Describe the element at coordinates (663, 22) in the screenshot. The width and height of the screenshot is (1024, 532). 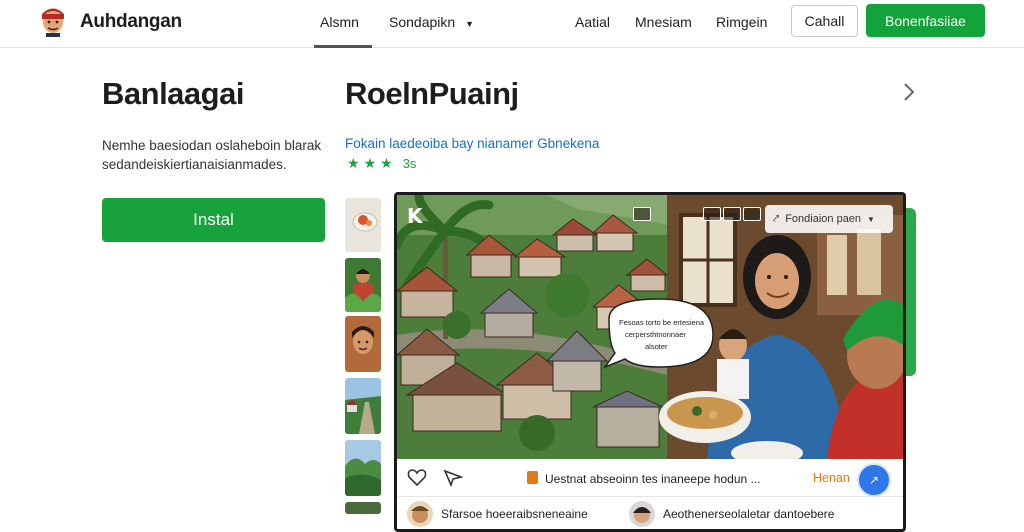
I see `nav-item-mnesiam: Mnesiam` at that location.